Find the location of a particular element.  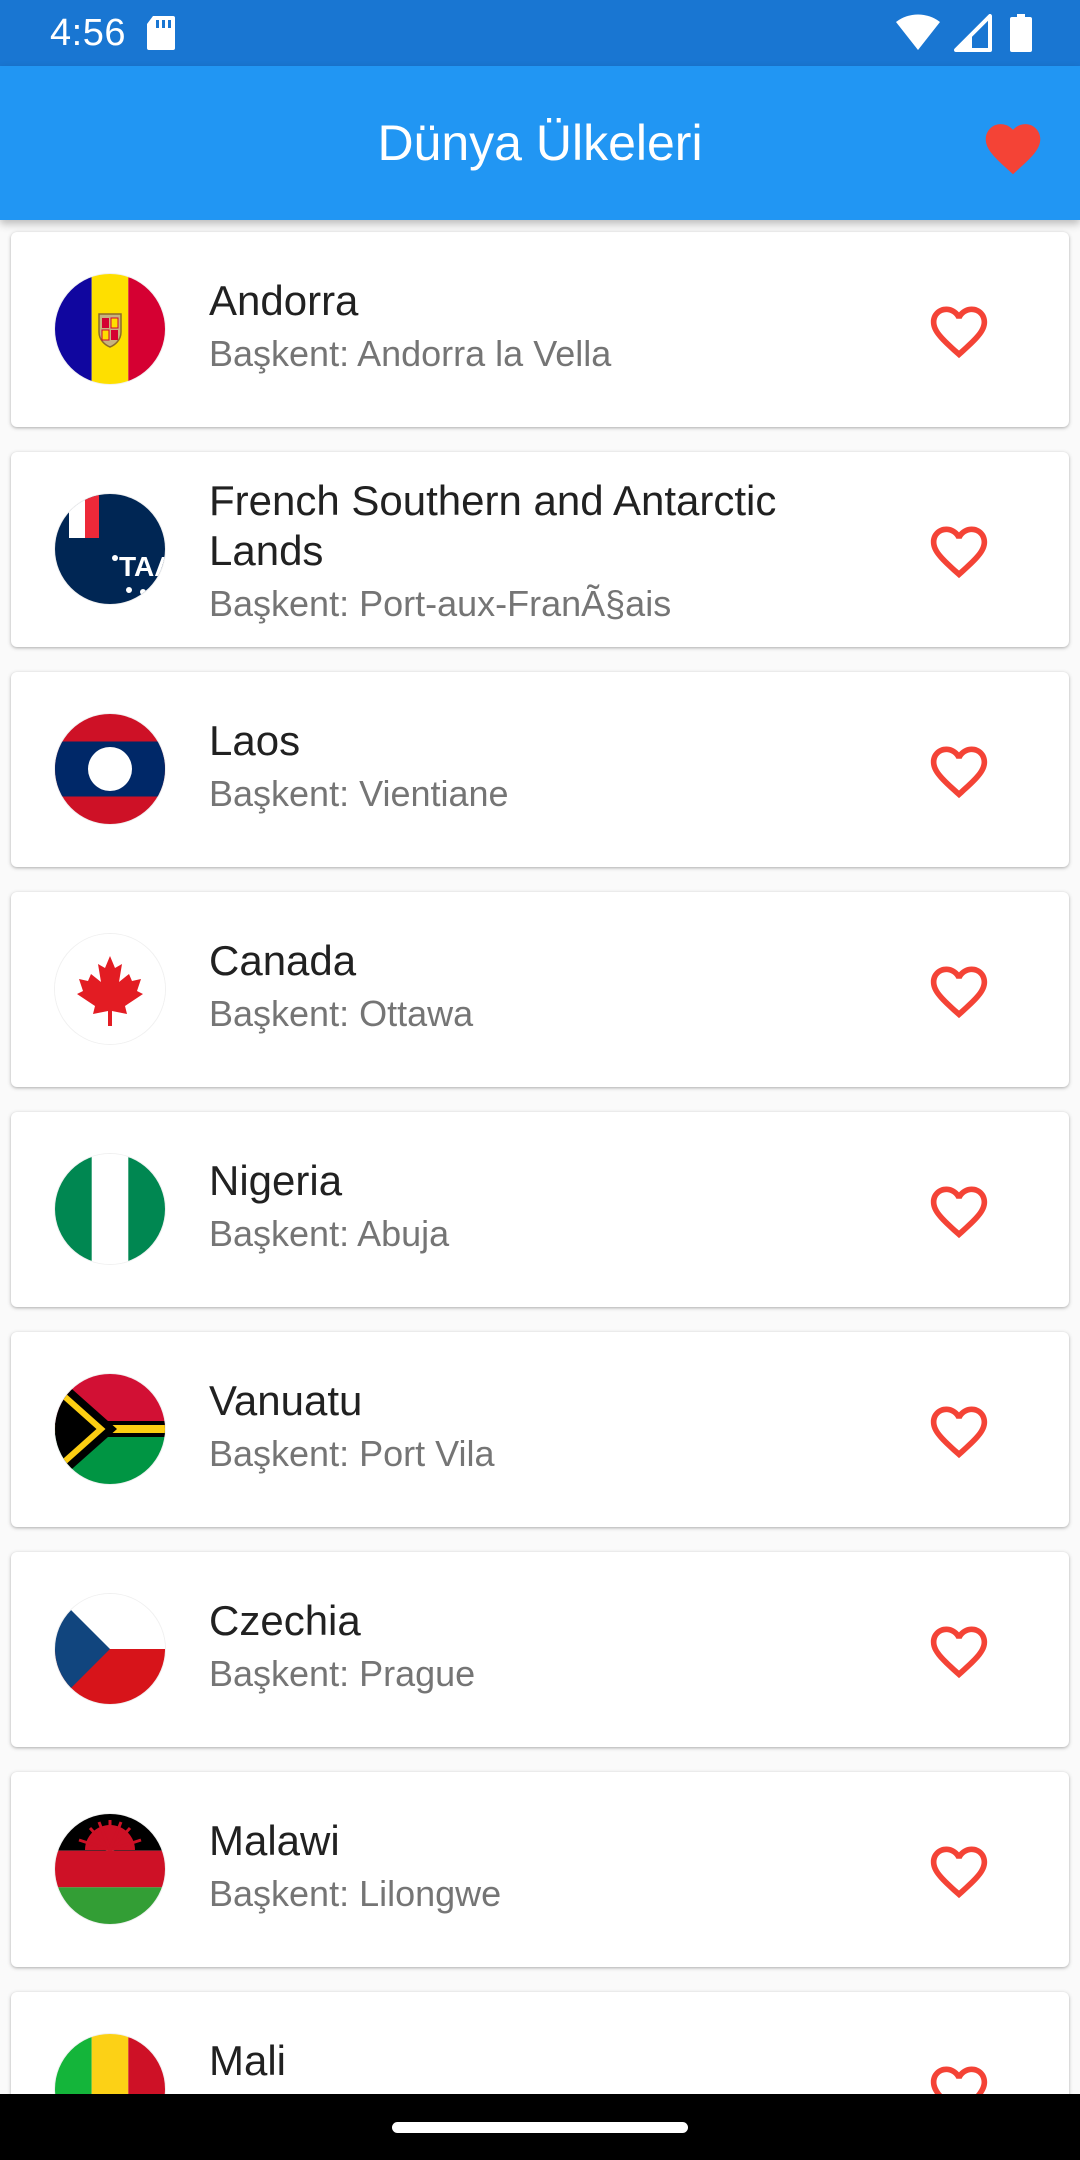

country-capital: Başkent: Port Vila is located at coordinates (352, 1453).